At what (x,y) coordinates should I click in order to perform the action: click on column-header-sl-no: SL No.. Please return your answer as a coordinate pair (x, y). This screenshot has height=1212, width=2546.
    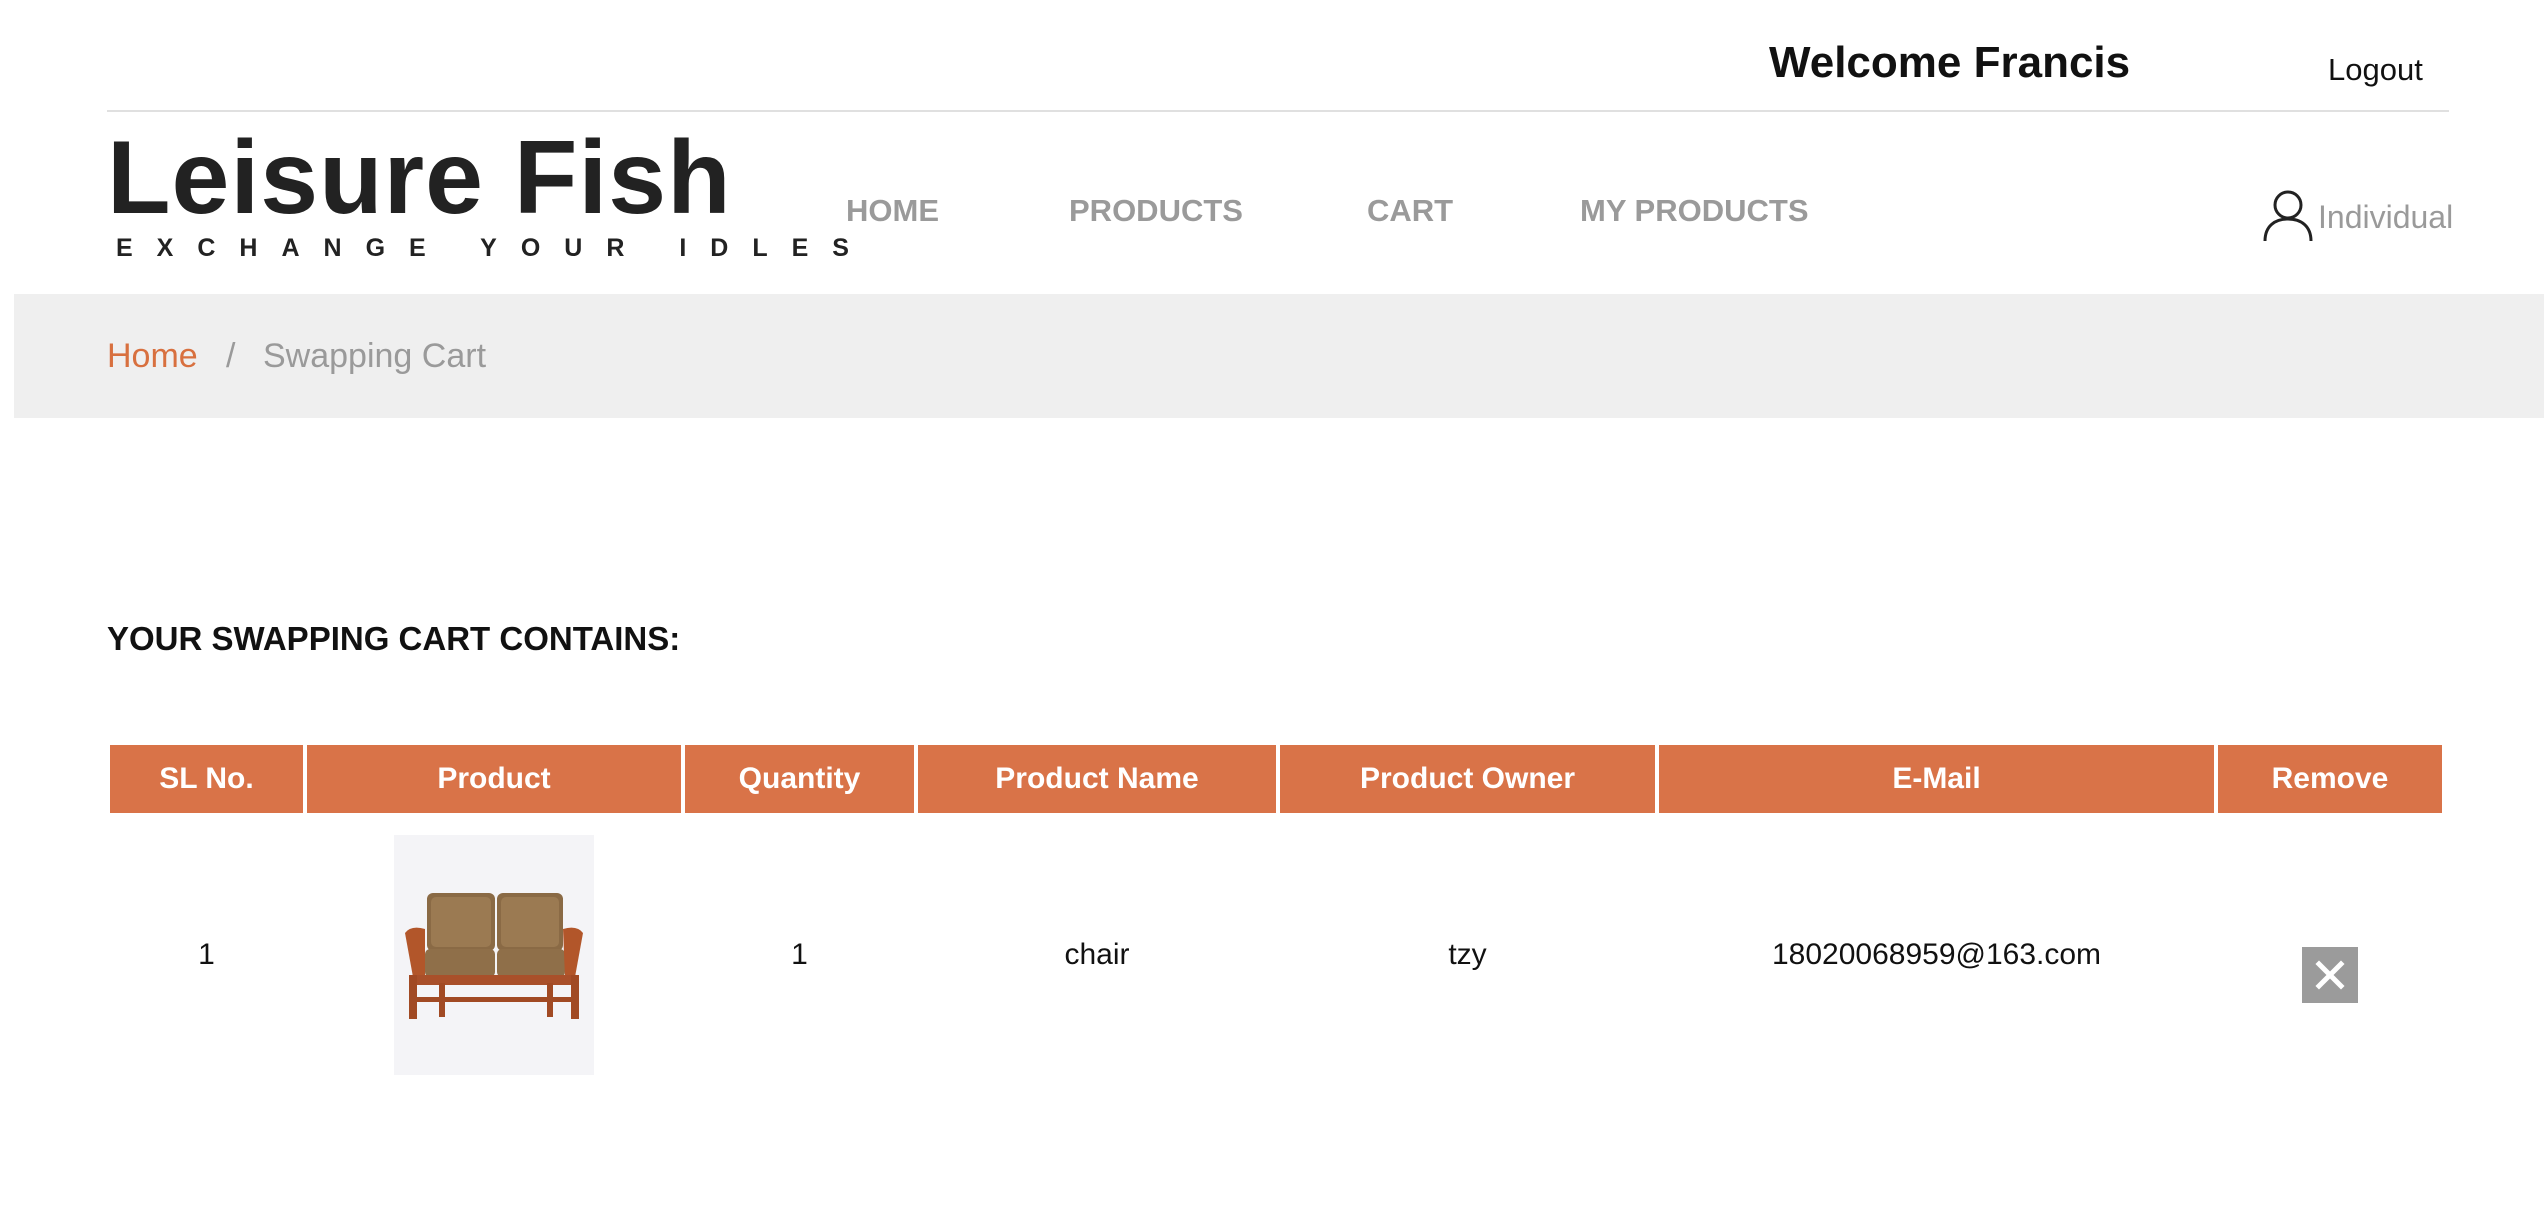
    Looking at the image, I should click on (206, 779).